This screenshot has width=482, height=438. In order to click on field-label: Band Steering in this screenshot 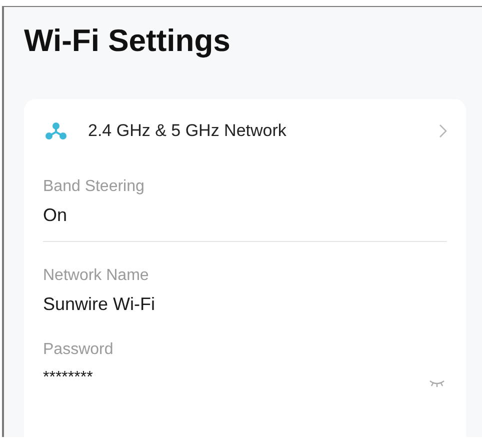, I will do `click(94, 187)`.